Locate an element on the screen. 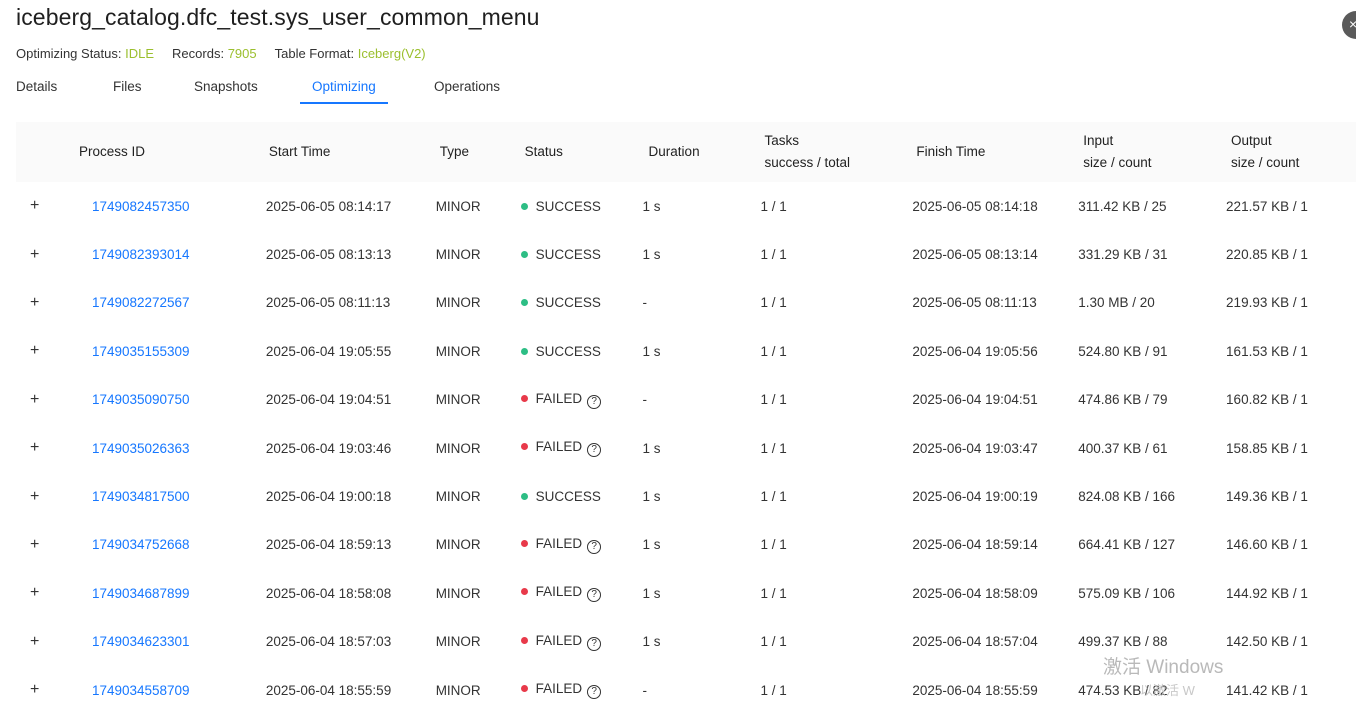  output-cell: 161.53 KB / 1 is located at coordinates (1267, 351).